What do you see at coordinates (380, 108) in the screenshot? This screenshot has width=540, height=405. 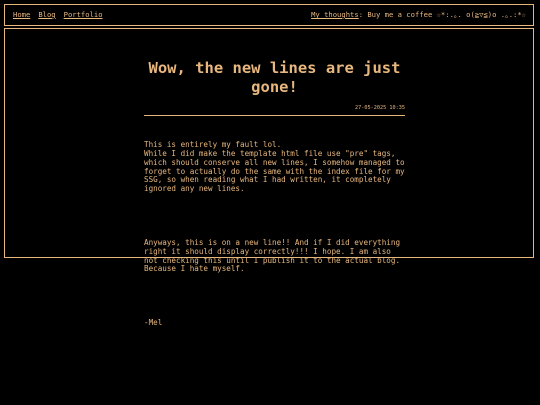 I see `post-date: 27-05-2025 10:35` at bounding box center [380, 108].